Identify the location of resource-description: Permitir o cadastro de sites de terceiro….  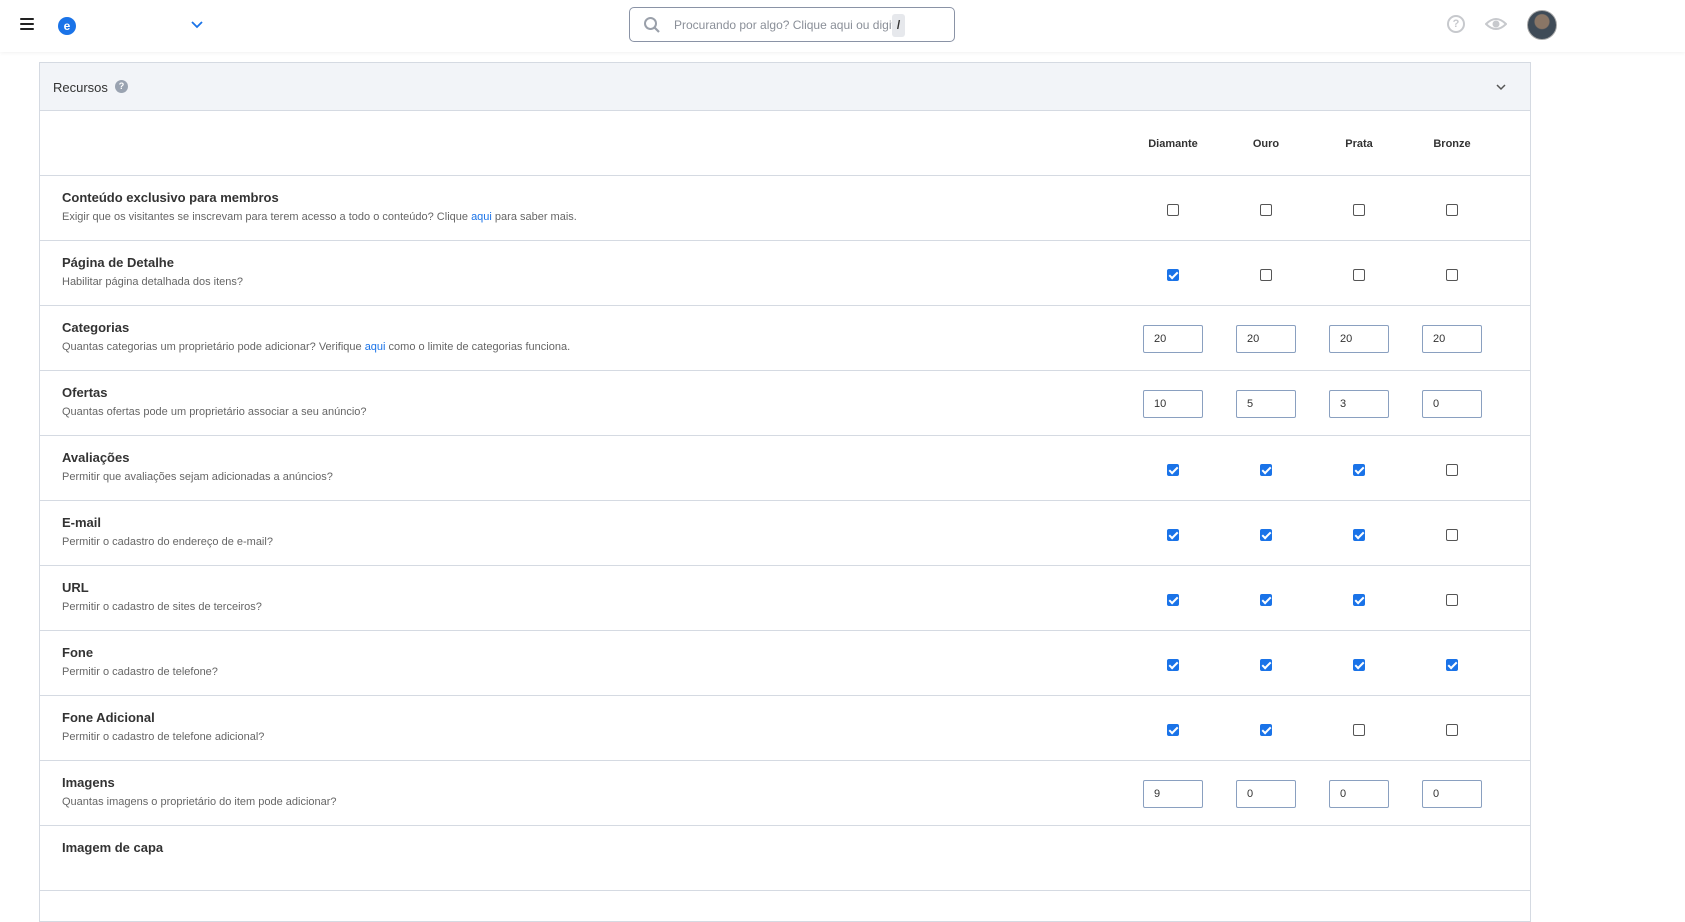
(162, 607).